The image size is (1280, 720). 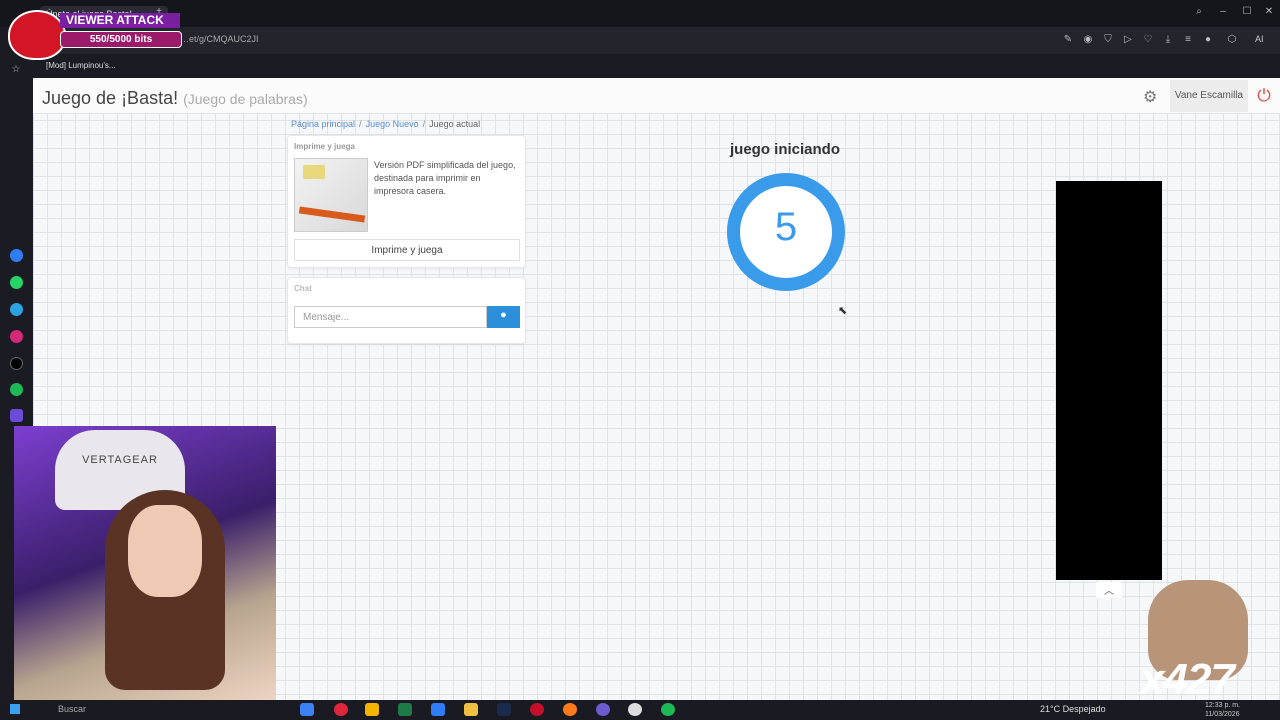 I want to click on page-subtitle: (Juego de palabras), so click(x=245, y=99).